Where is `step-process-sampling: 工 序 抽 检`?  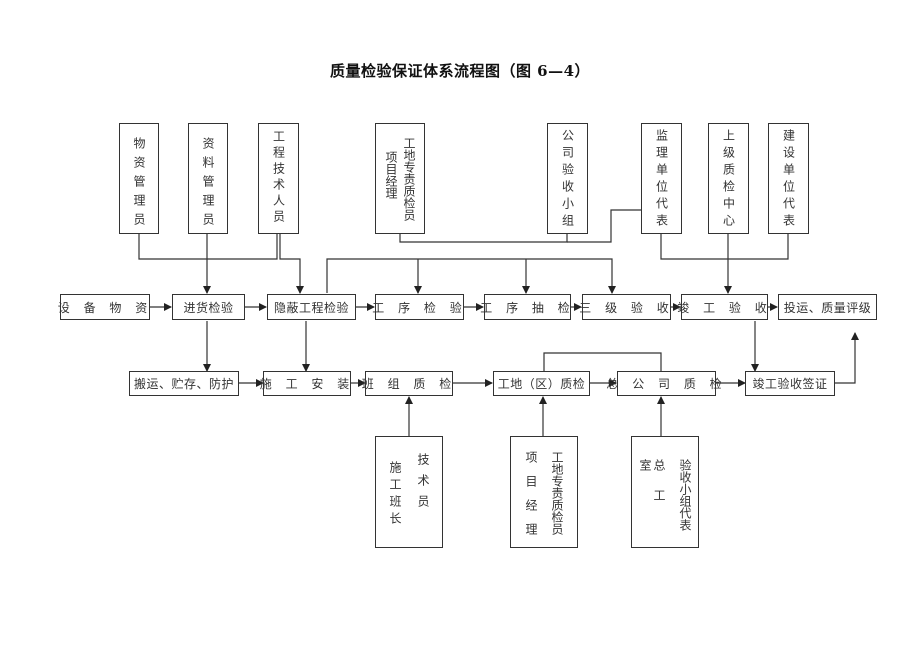 step-process-sampling: 工 序 抽 检 is located at coordinates (525, 307).